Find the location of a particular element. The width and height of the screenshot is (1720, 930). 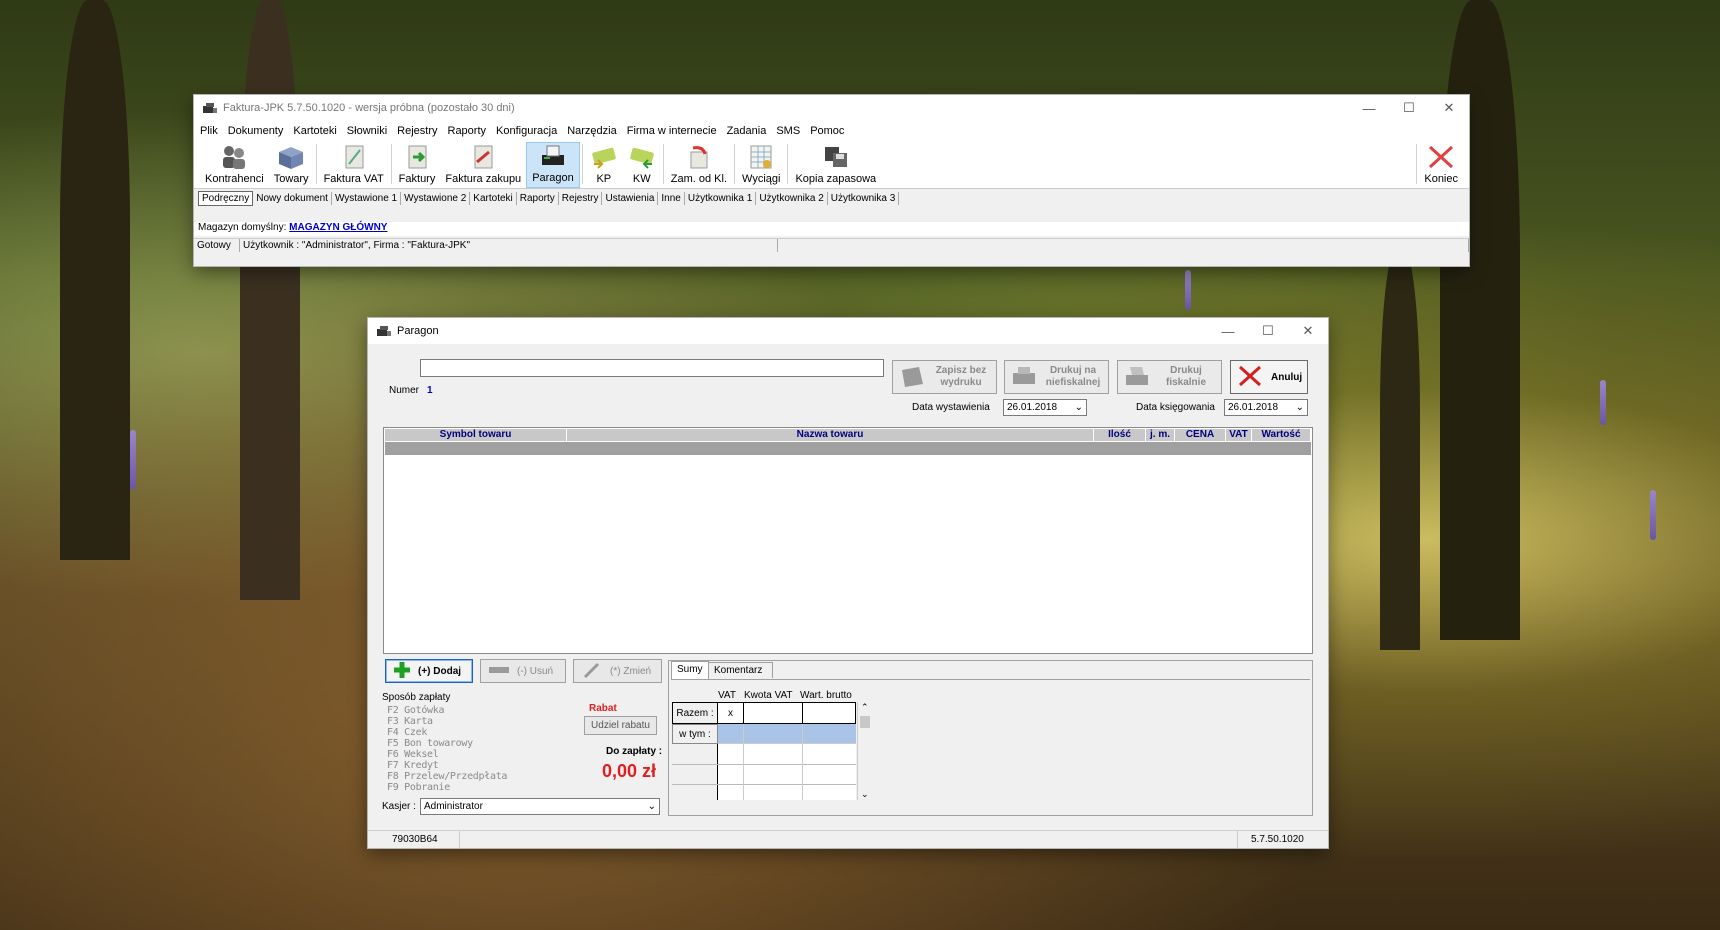

kopia-zapasowa-button: Kopia zapasowa is located at coordinates (835, 165).